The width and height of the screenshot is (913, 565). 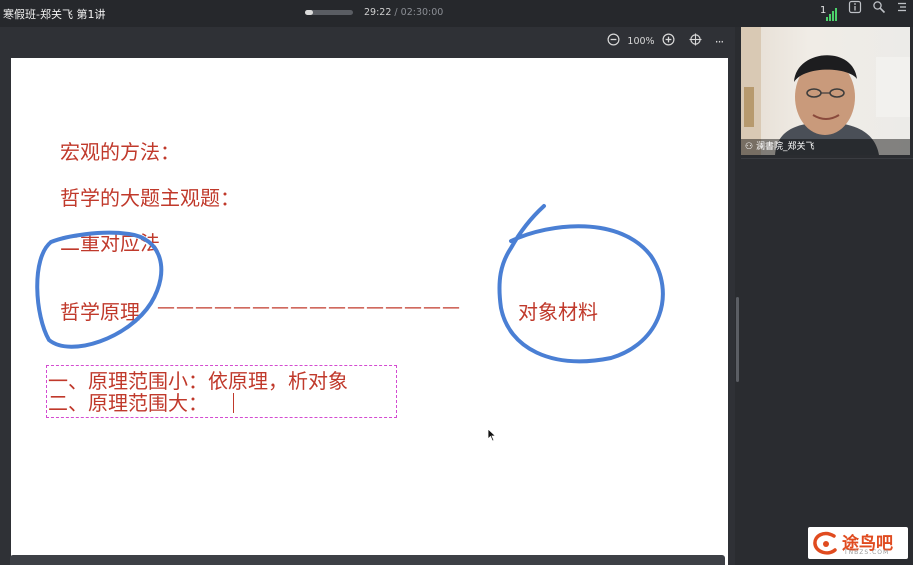 What do you see at coordinates (719, 42) in the screenshot?
I see `more-icon: ···` at bounding box center [719, 42].